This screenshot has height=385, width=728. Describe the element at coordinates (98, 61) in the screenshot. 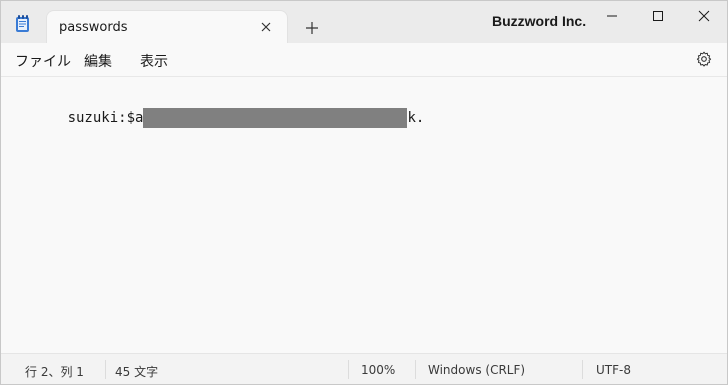

I see `menu-edit: 編集` at that location.